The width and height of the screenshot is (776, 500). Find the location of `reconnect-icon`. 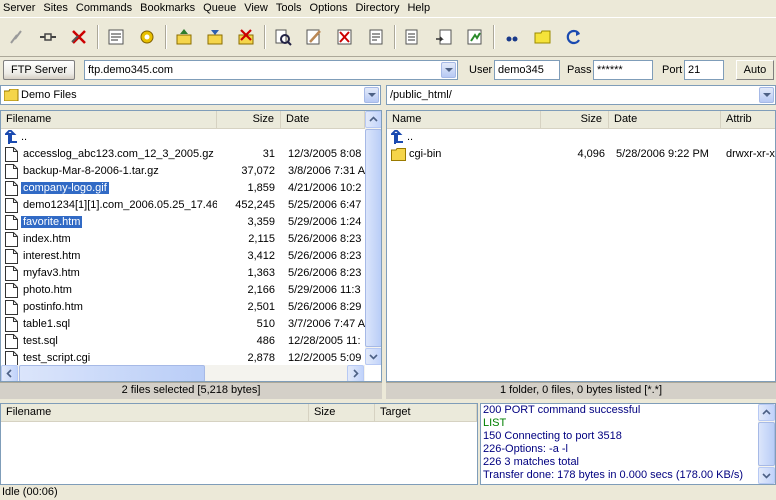

reconnect-icon is located at coordinates (48, 37).